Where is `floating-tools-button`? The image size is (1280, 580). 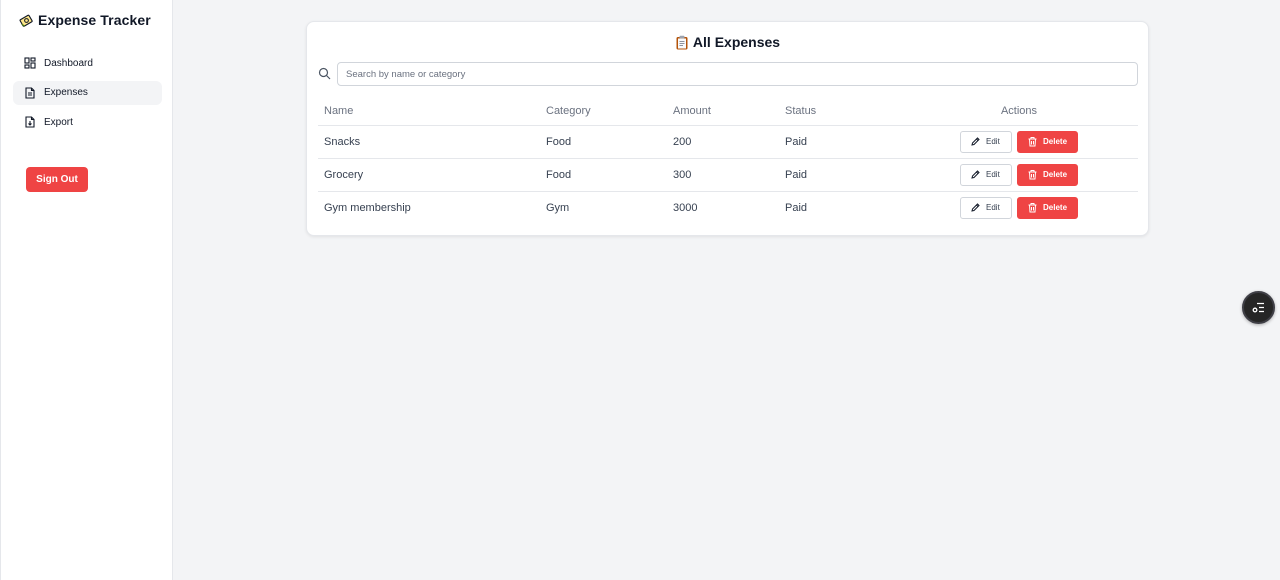 floating-tools-button is located at coordinates (1258, 307).